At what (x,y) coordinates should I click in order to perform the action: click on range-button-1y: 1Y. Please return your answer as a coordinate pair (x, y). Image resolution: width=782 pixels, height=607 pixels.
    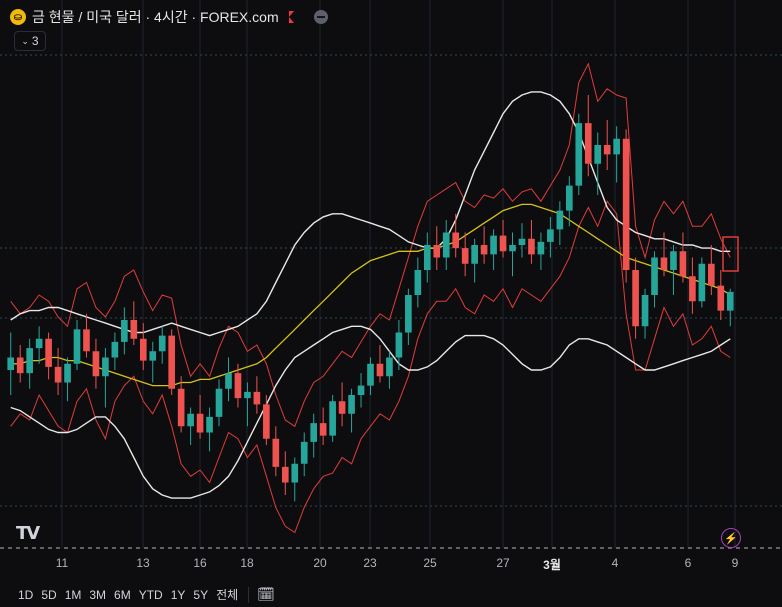
    Looking at the image, I should click on (178, 595).